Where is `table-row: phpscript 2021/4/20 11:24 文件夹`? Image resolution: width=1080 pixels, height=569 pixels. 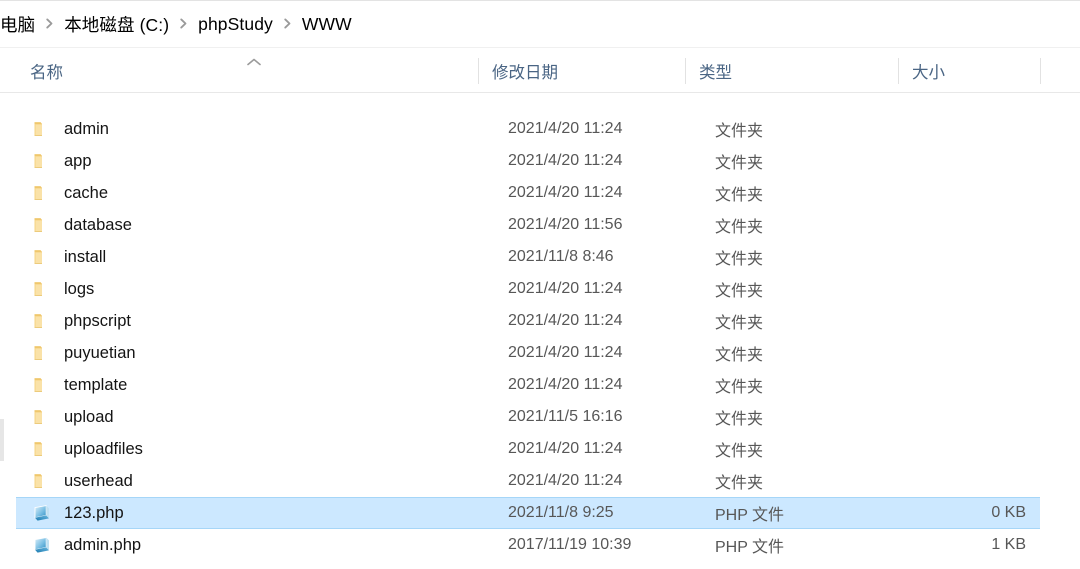 table-row: phpscript 2021/4/20 11:24 文件夹 is located at coordinates (528, 321).